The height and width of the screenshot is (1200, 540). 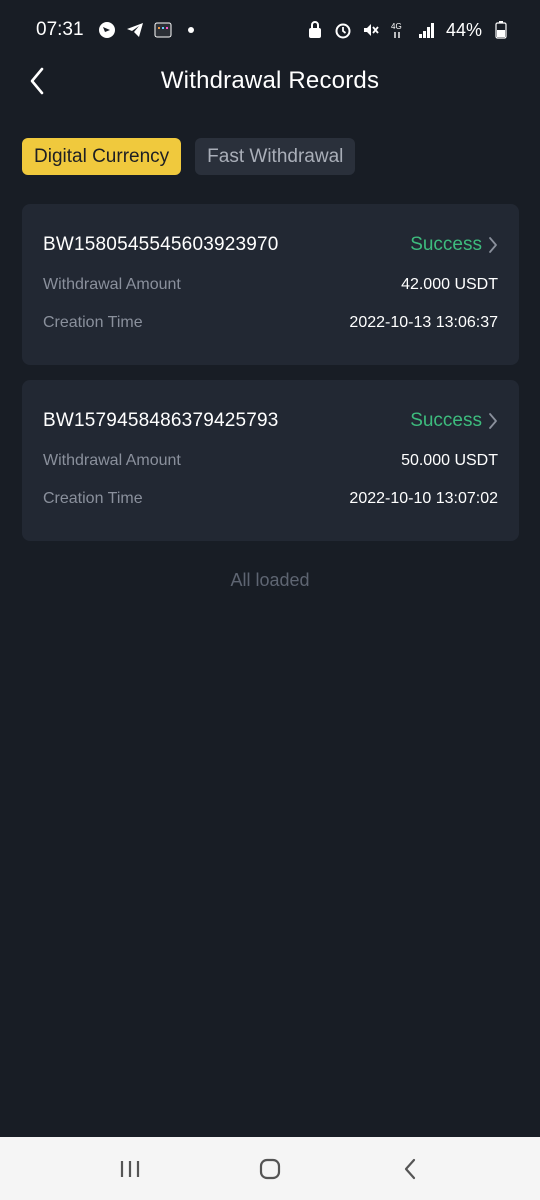 What do you see at coordinates (102, 156) in the screenshot?
I see `tab-digital-currency: Digital Currency` at bounding box center [102, 156].